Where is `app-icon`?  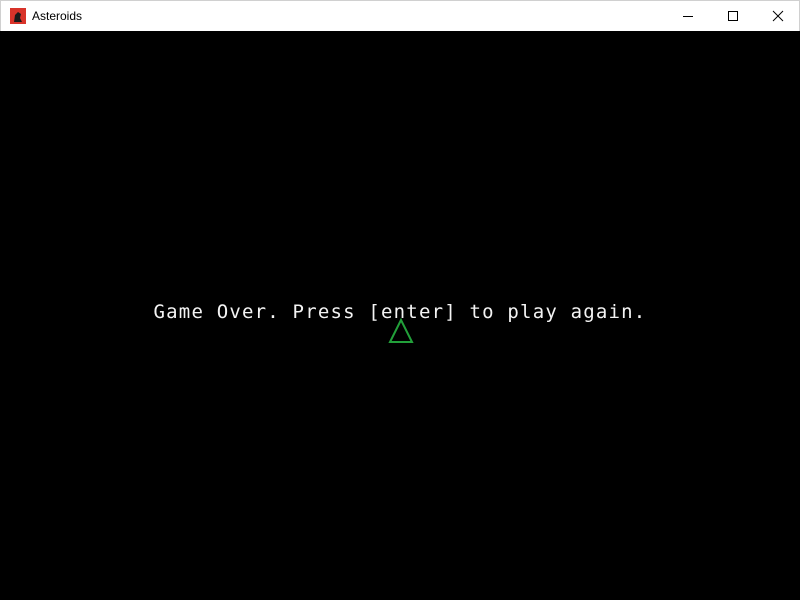
app-icon is located at coordinates (18, 16).